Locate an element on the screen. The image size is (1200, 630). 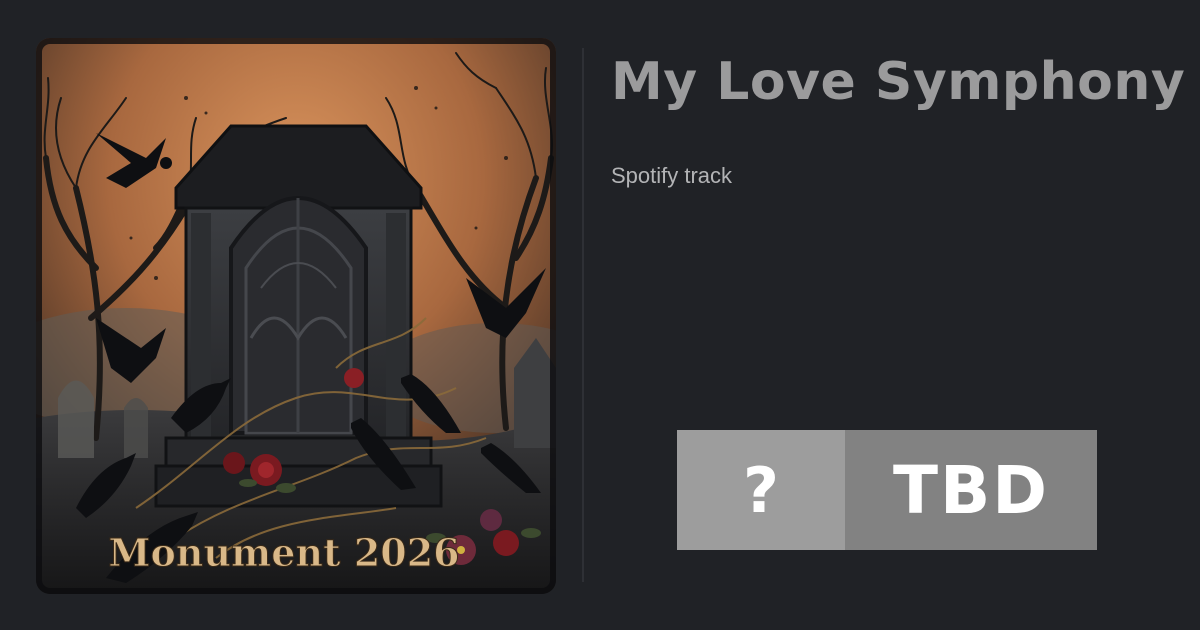
badge-label: ? is located at coordinates (761, 490).